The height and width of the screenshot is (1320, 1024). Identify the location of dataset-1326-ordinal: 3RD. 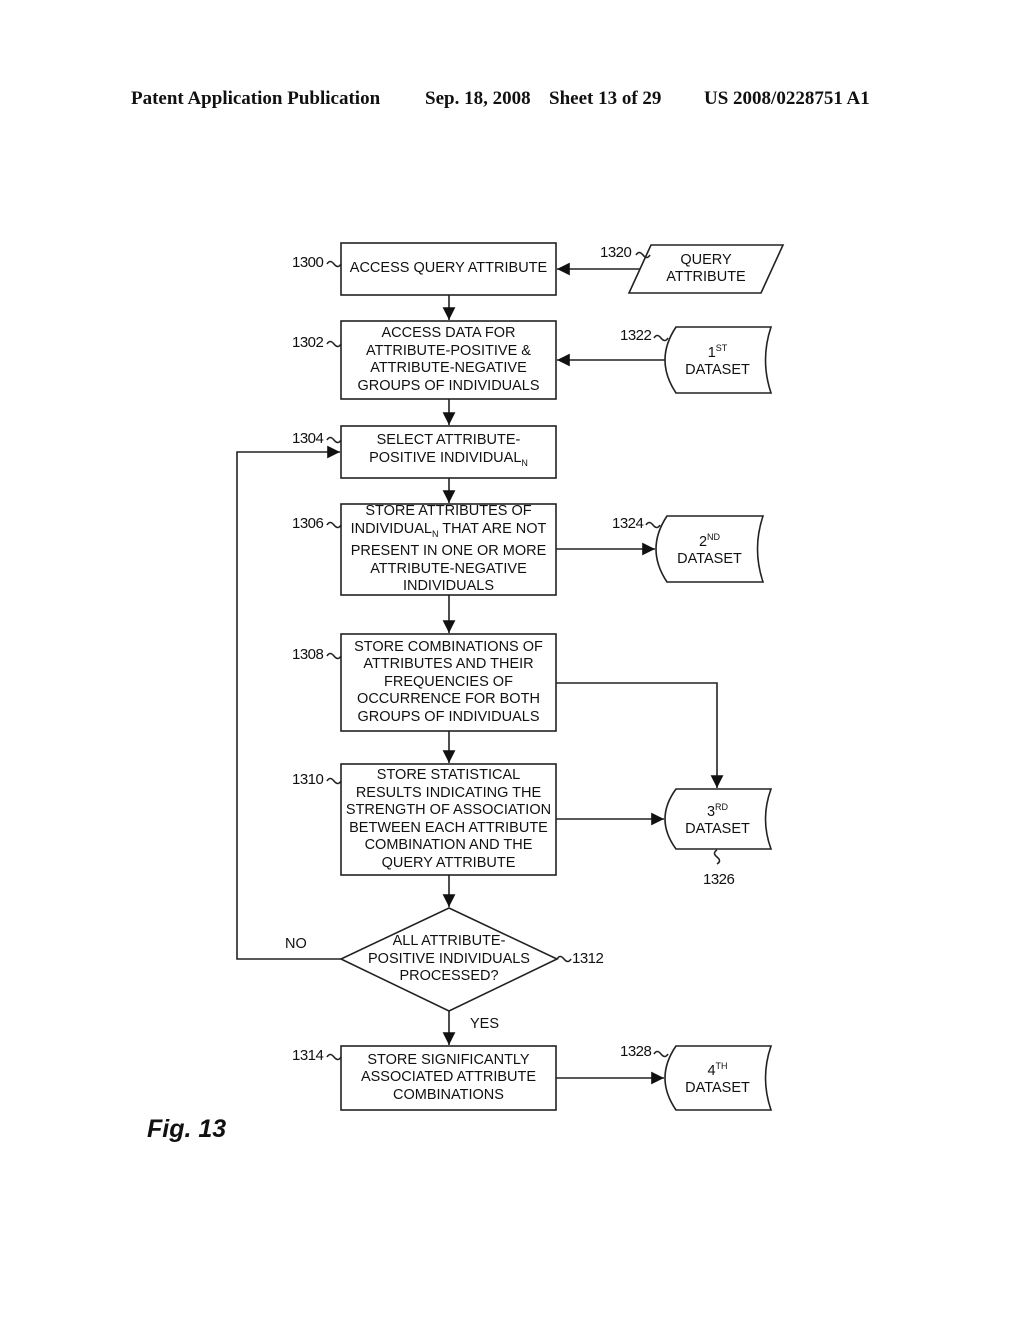
(717, 810).